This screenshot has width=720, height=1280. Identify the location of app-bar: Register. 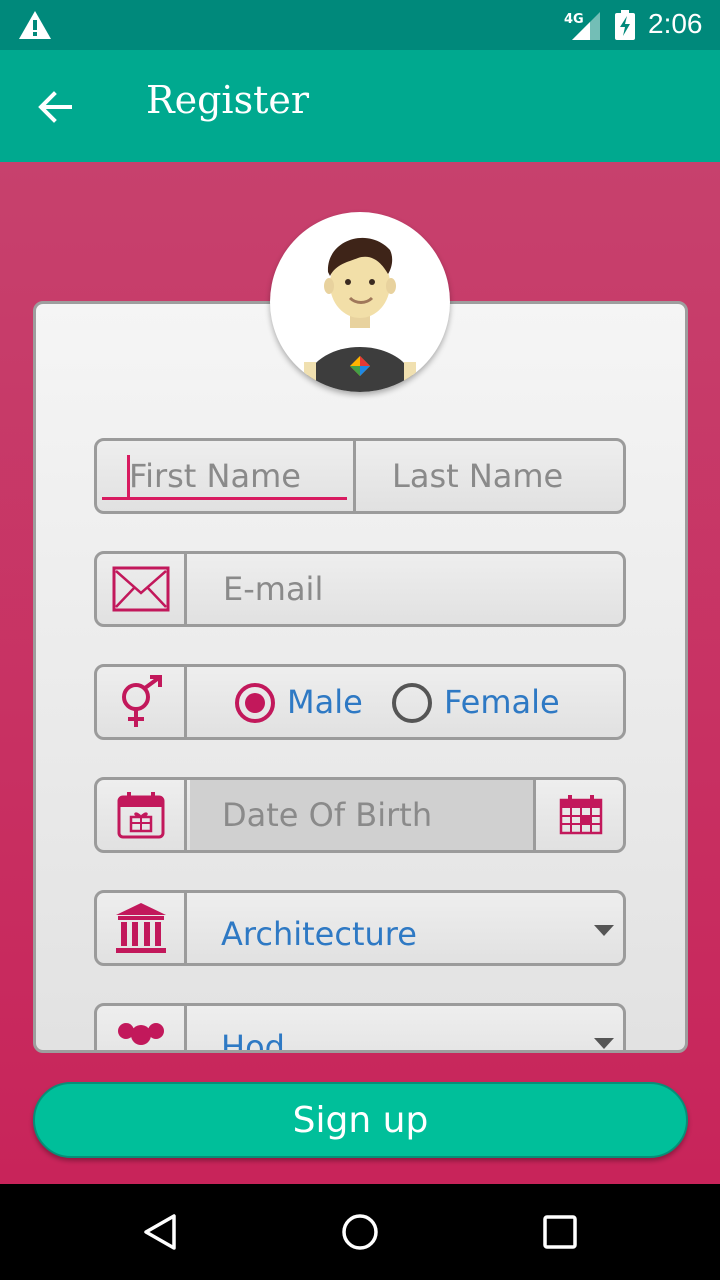
(360, 106).